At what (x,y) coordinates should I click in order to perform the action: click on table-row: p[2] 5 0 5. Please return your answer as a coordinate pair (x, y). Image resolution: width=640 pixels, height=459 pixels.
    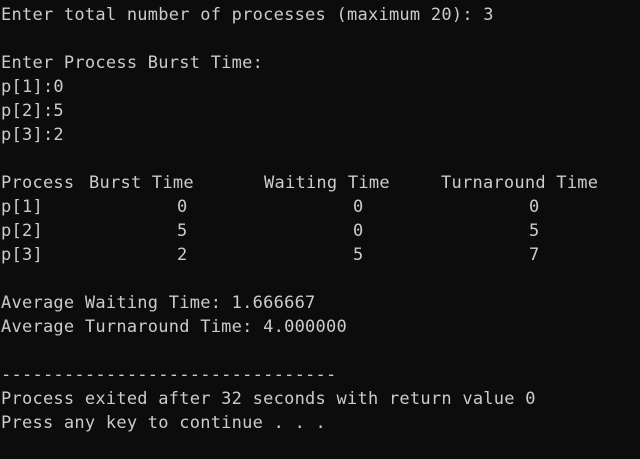
    Looking at the image, I should click on (320, 231).